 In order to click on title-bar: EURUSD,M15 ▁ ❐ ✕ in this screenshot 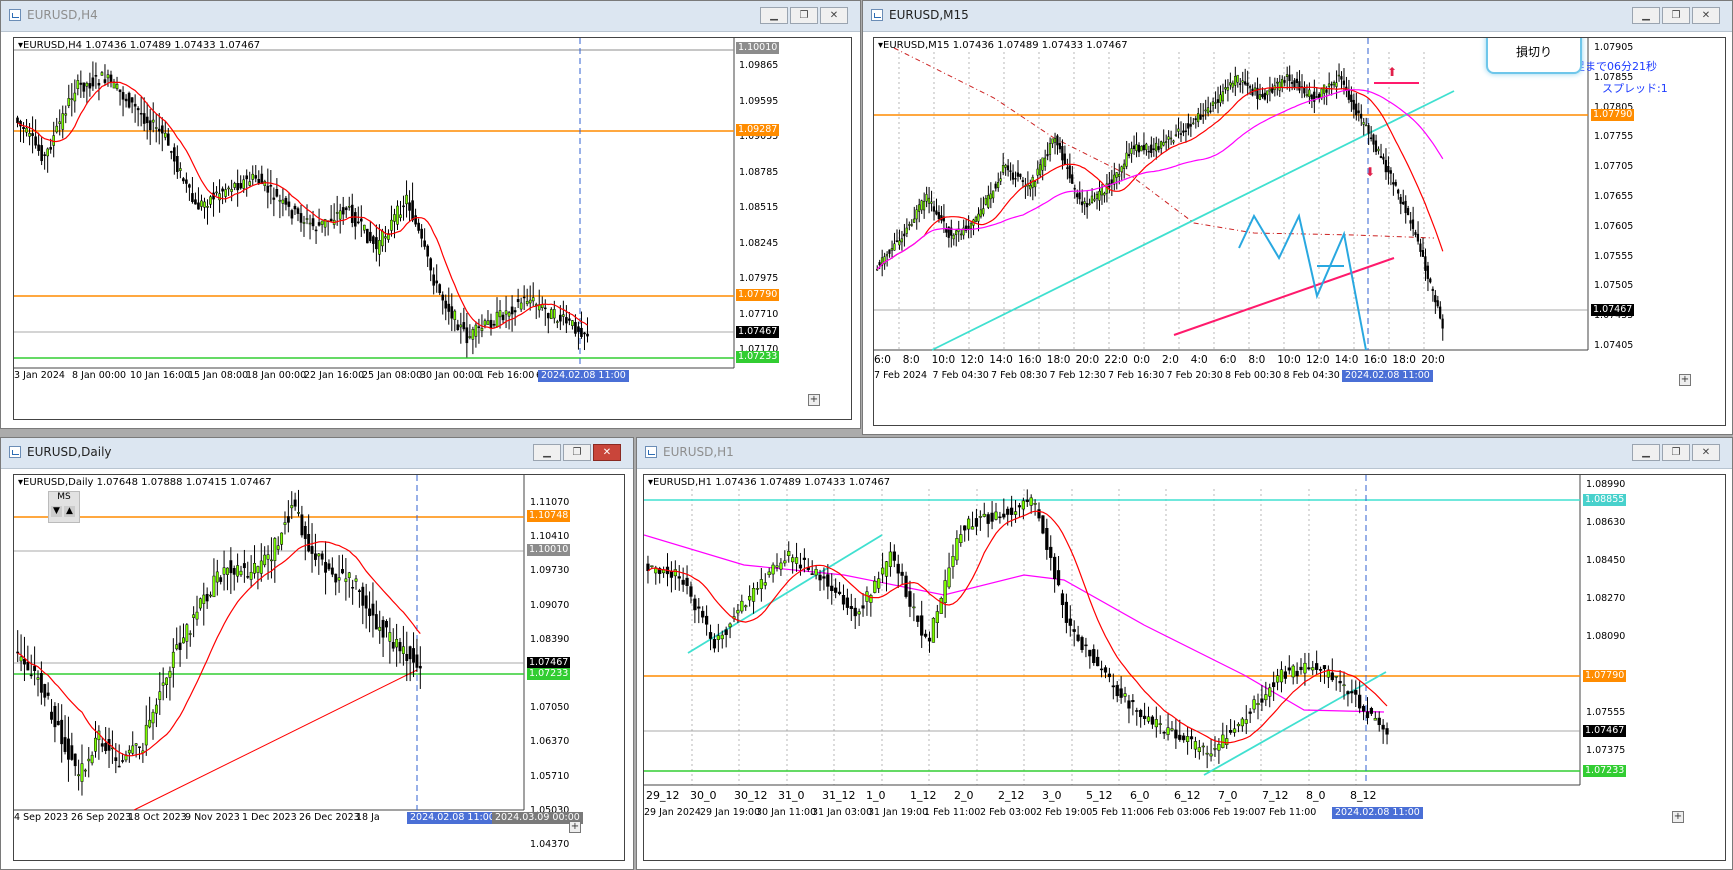, I will do `click(1297, 16)`.